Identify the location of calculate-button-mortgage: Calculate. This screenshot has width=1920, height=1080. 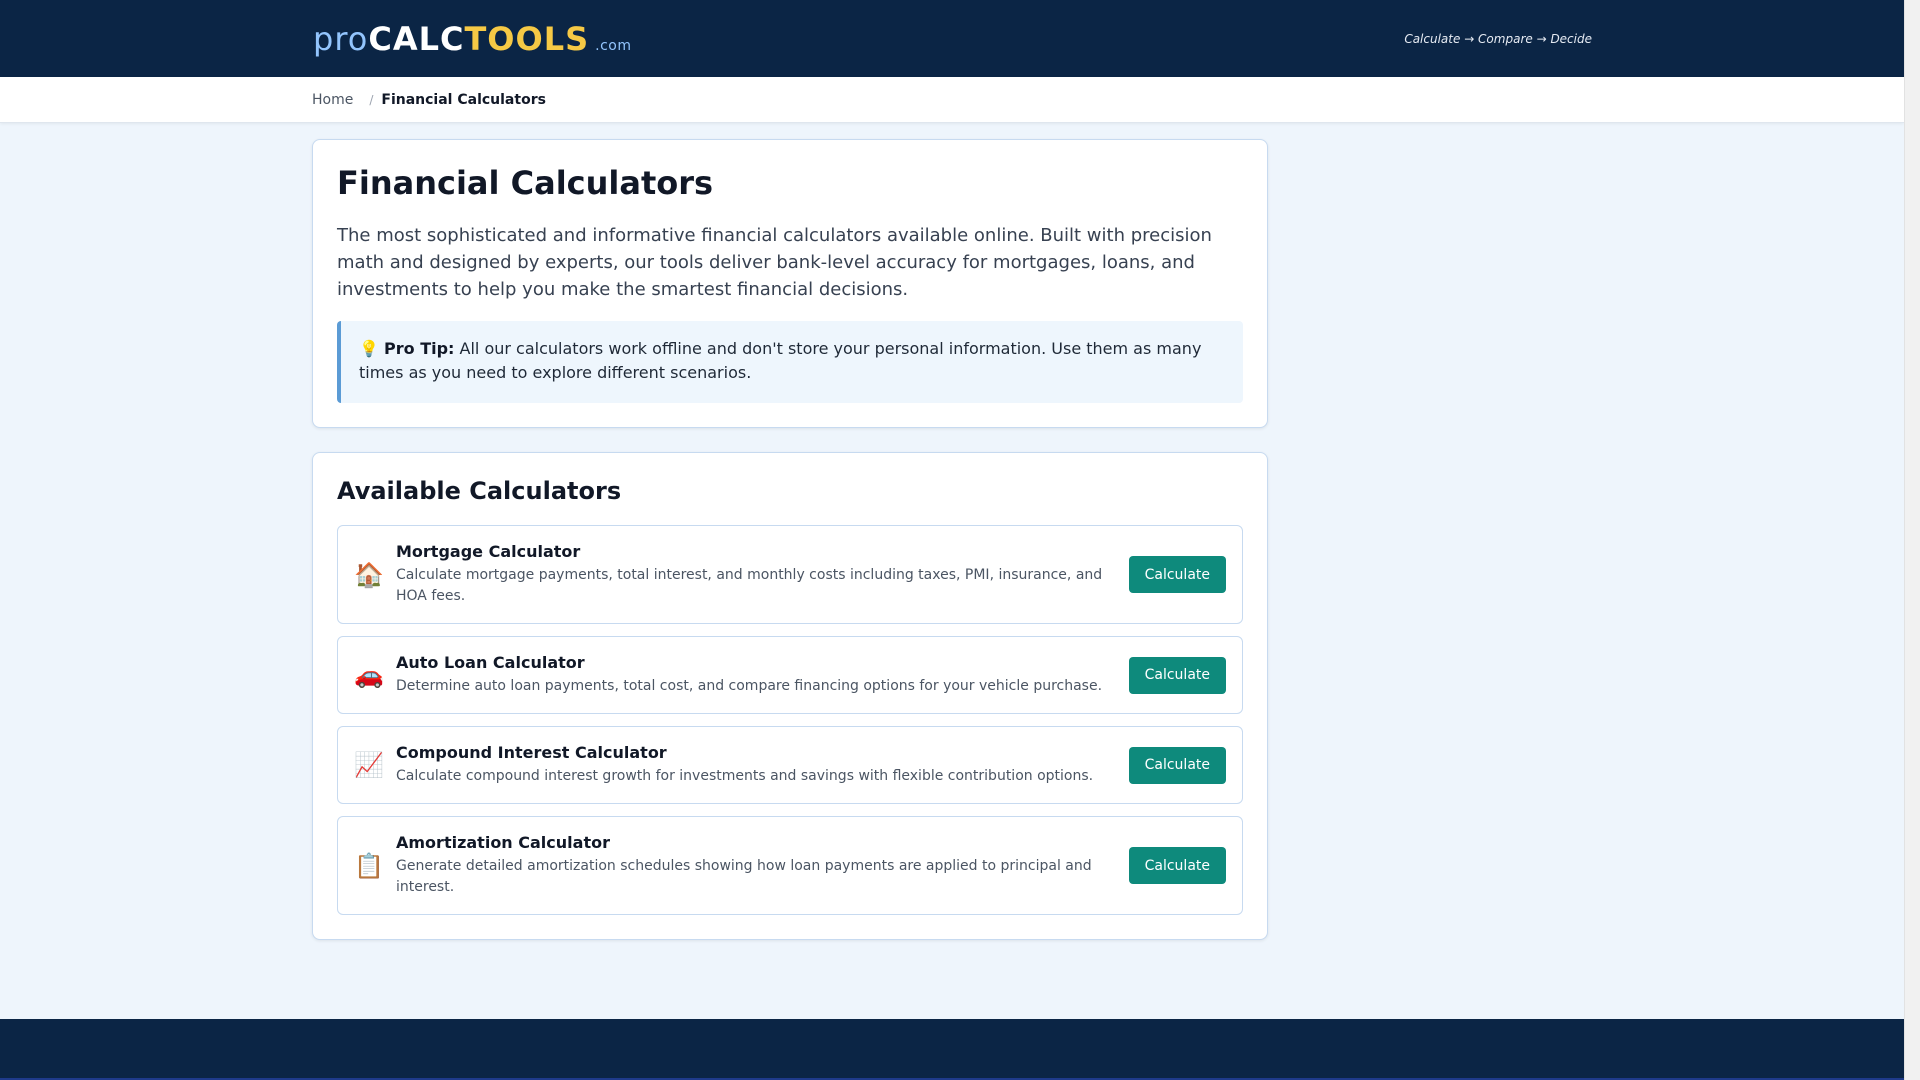
(1177, 574).